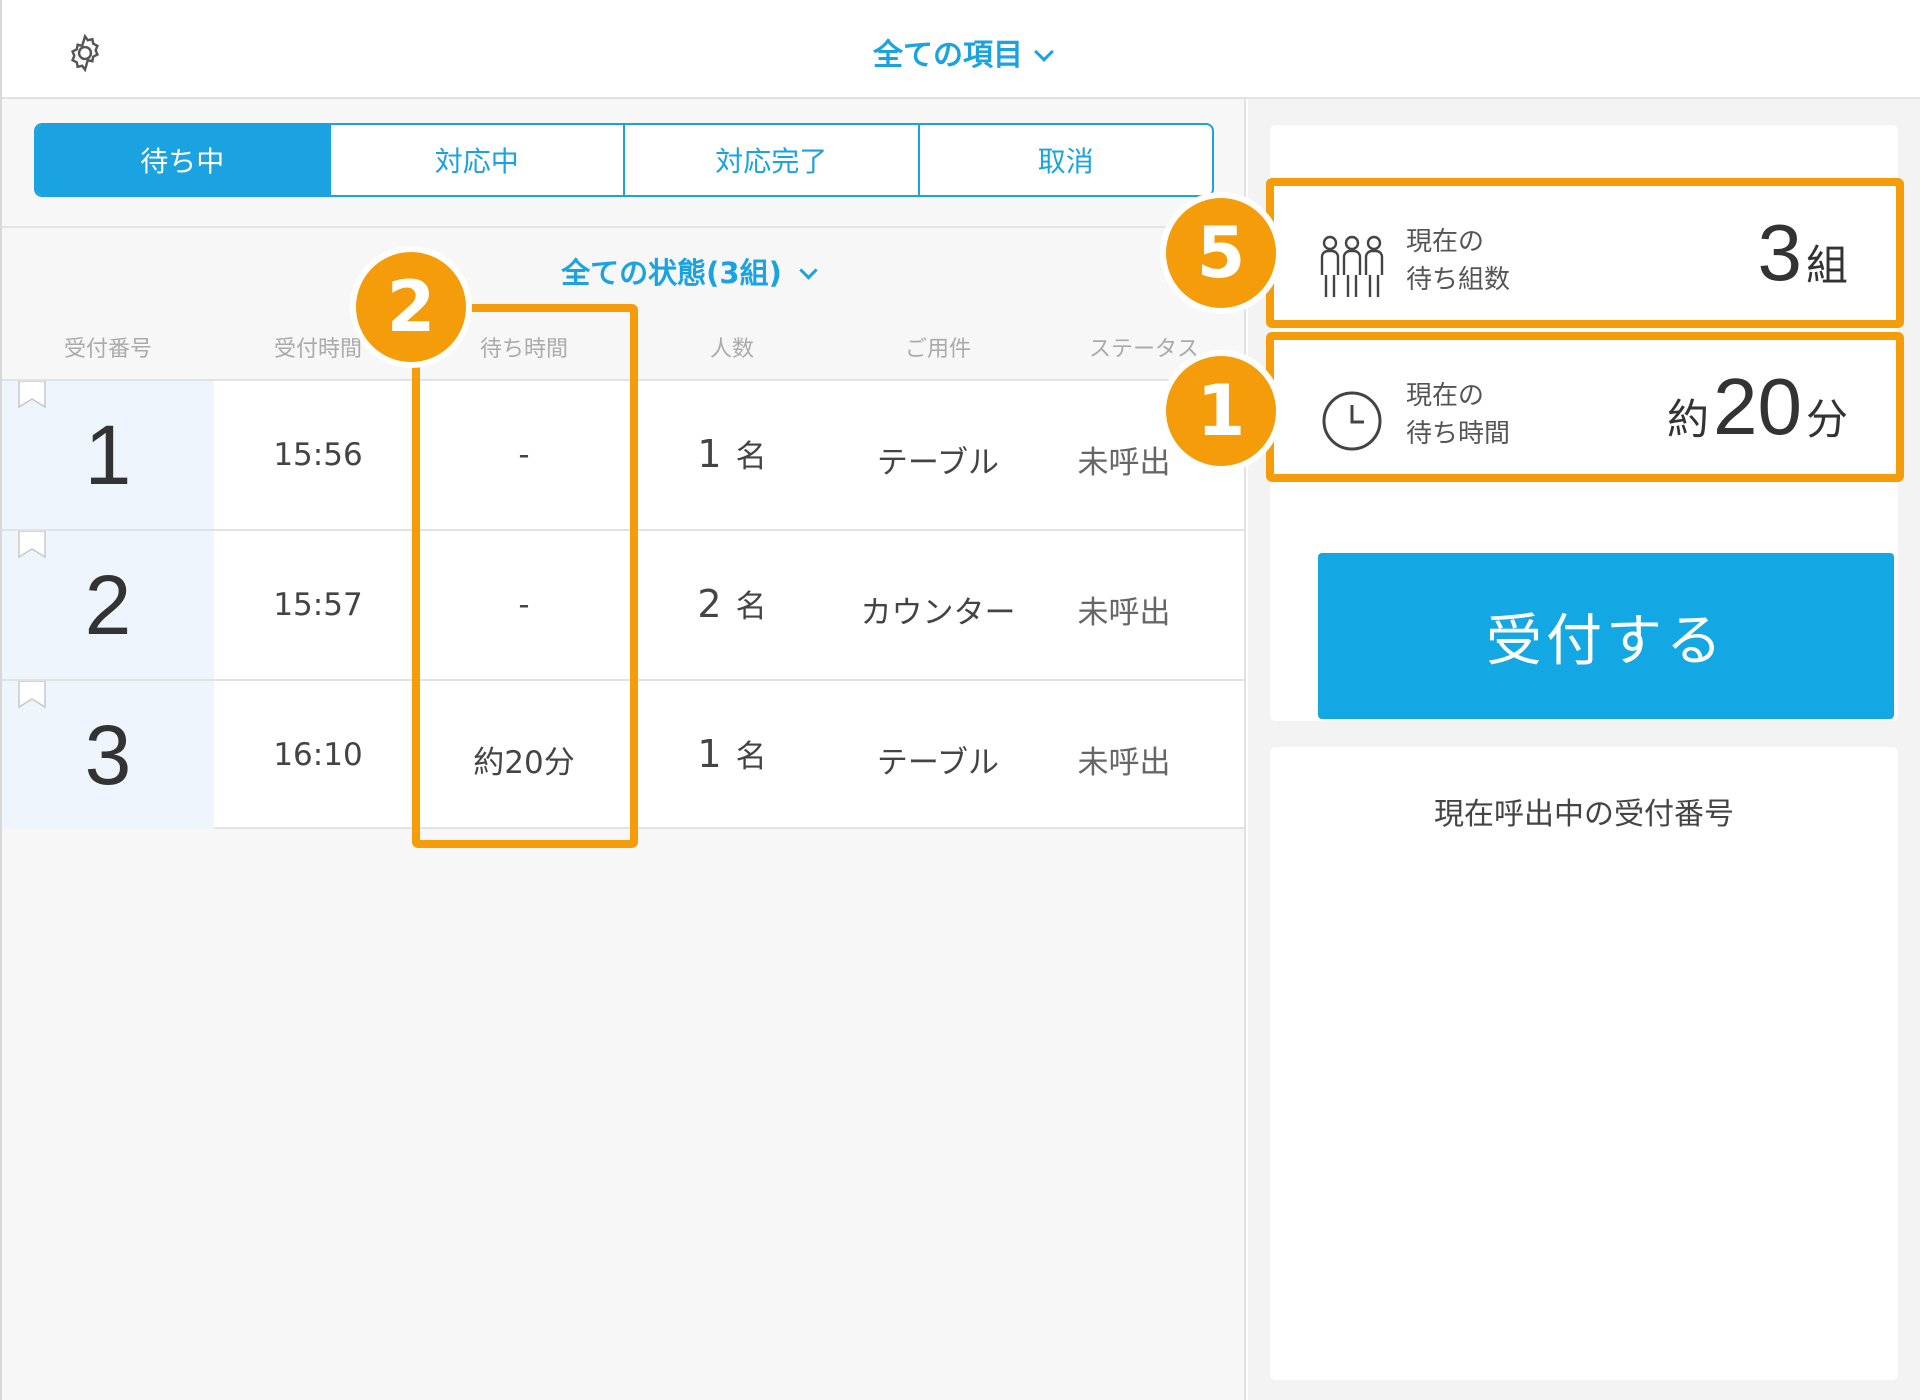 Image resolution: width=1920 pixels, height=1400 pixels. Describe the element at coordinates (525, 576) in the screenshot. I see `highlight-wait-column` at that location.